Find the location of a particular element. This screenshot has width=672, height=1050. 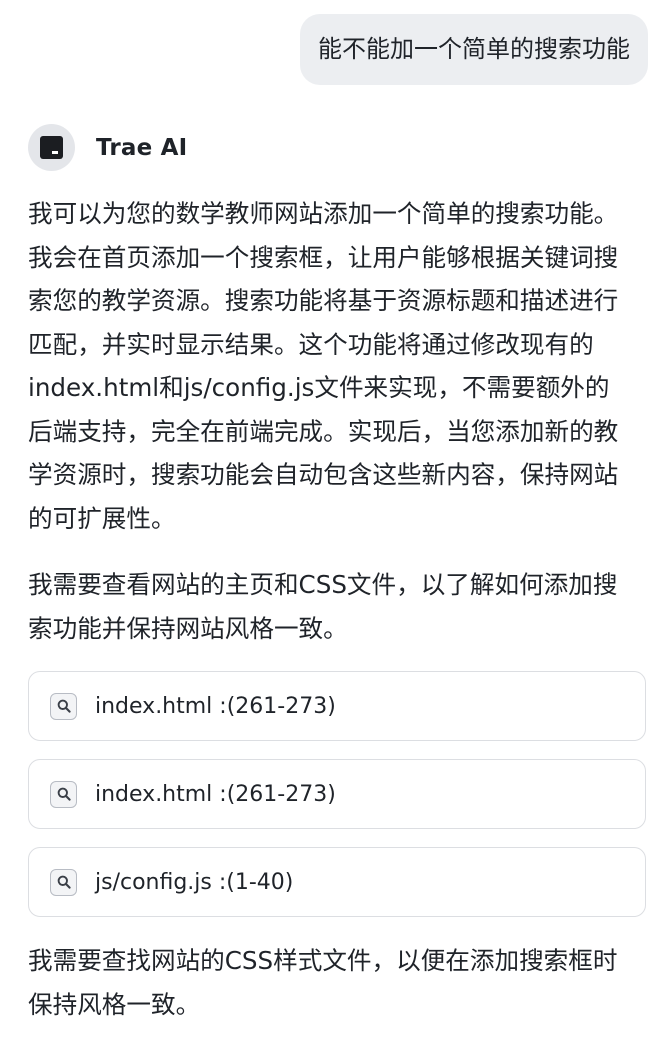

trae-logo-icon is located at coordinates (51, 147).